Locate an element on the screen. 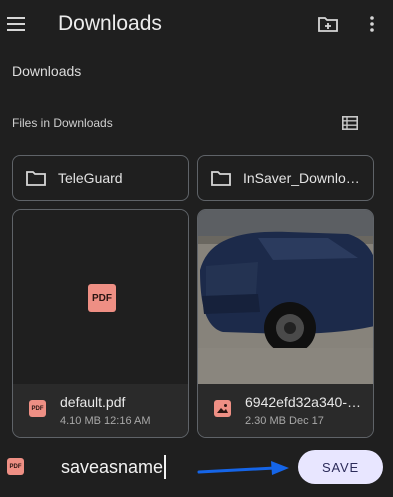 This screenshot has width=393, height=497. file-size: 2.30 MB is located at coordinates (265, 421).